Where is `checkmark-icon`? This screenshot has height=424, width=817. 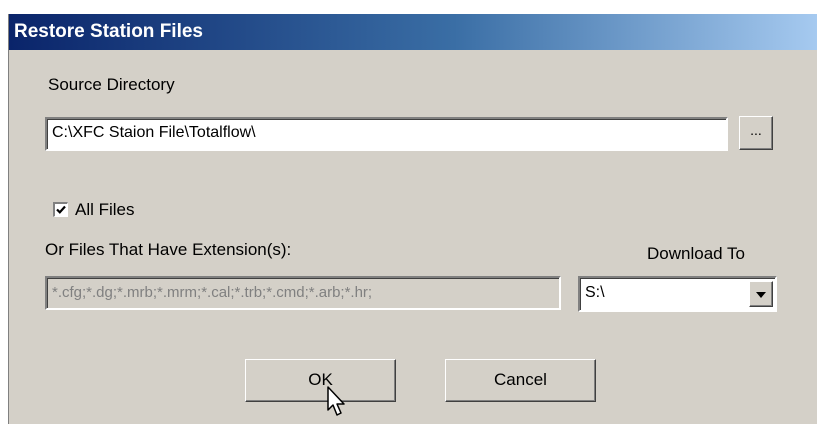 checkmark-icon is located at coordinates (61, 209).